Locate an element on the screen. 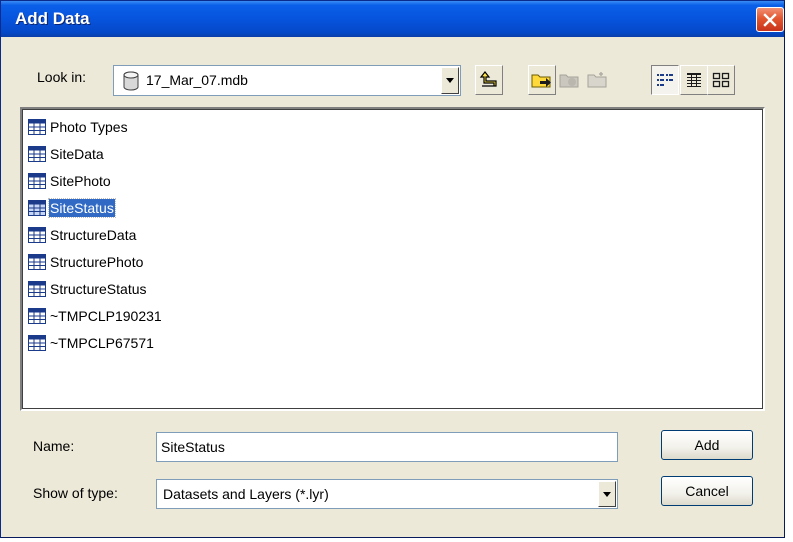 This screenshot has width=793, height=542. details-view-button is located at coordinates (694, 80).